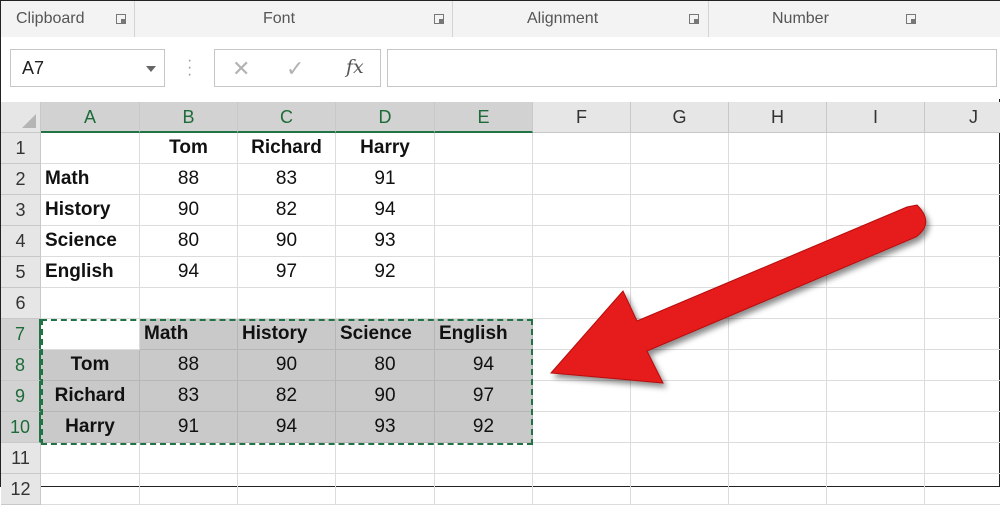 The width and height of the screenshot is (1000, 505). What do you see at coordinates (90, 117) in the screenshot?
I see `column-header-a: A` at bounding box center [90, 117].